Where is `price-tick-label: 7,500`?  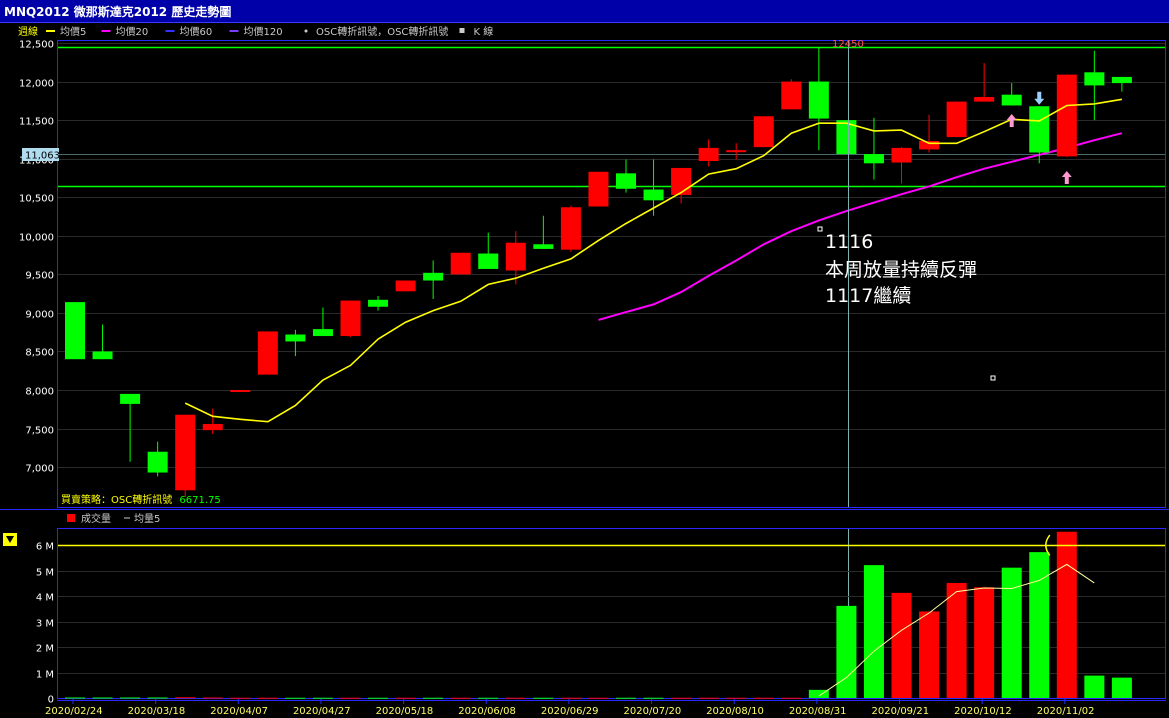 price-tick-label: 7,500 is located at coordinates (39, 431).